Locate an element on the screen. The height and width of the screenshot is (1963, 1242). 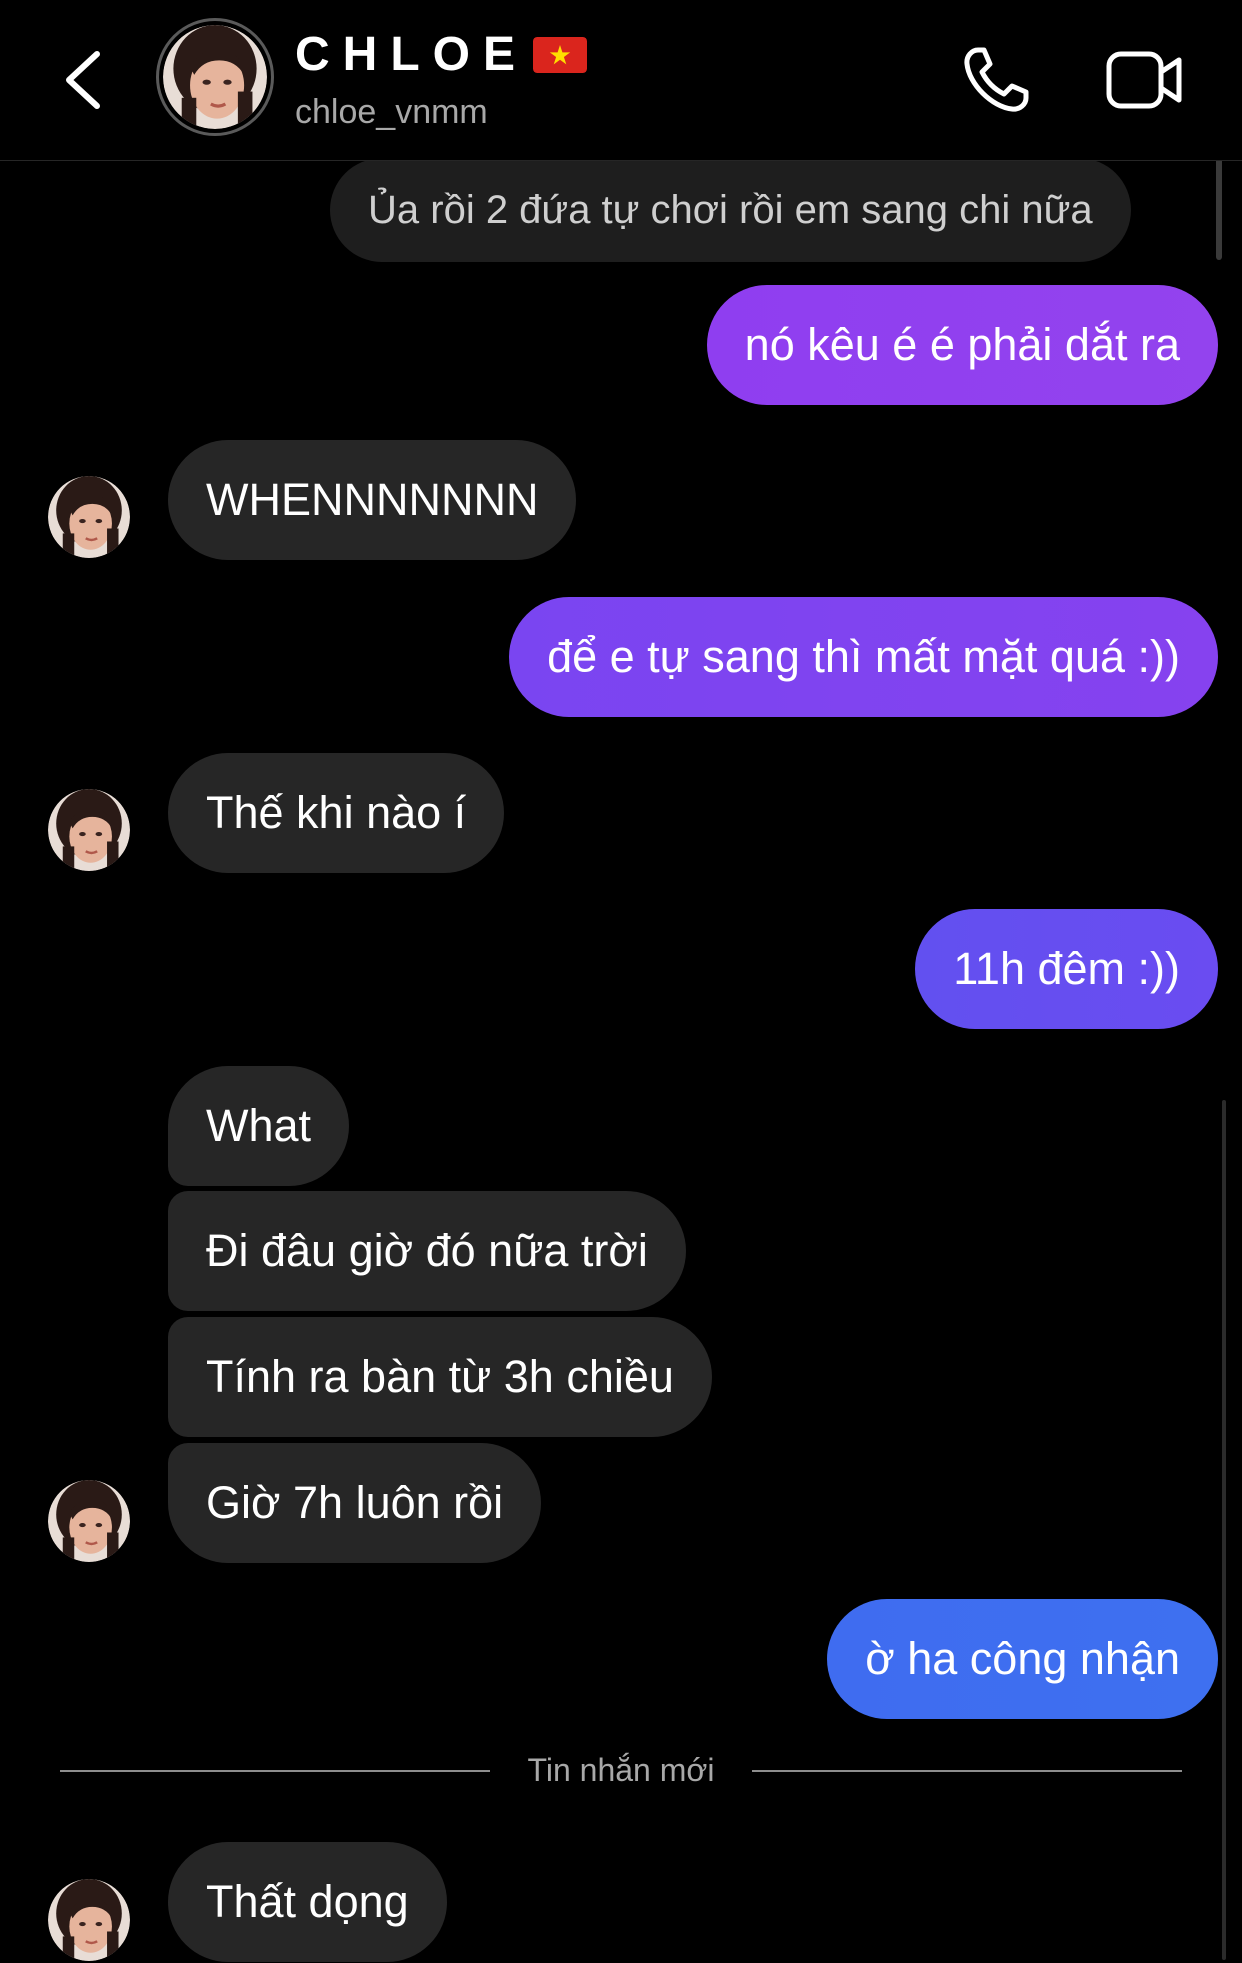
call-button is located at coordinates (996, 80).